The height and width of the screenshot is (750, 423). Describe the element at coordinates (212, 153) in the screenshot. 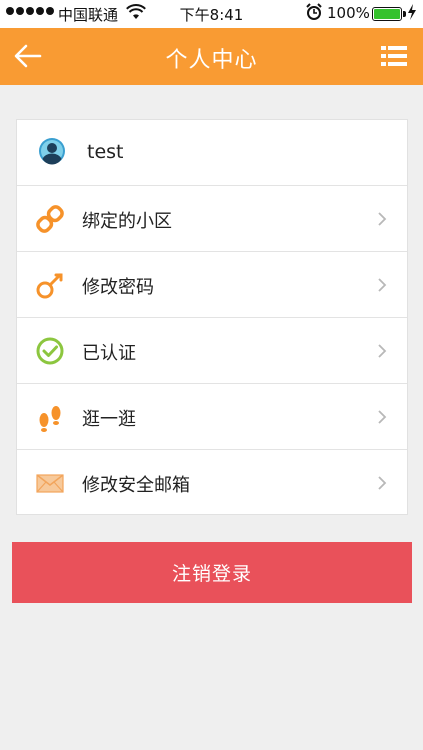

I see `user-profile-row: test` at that location.